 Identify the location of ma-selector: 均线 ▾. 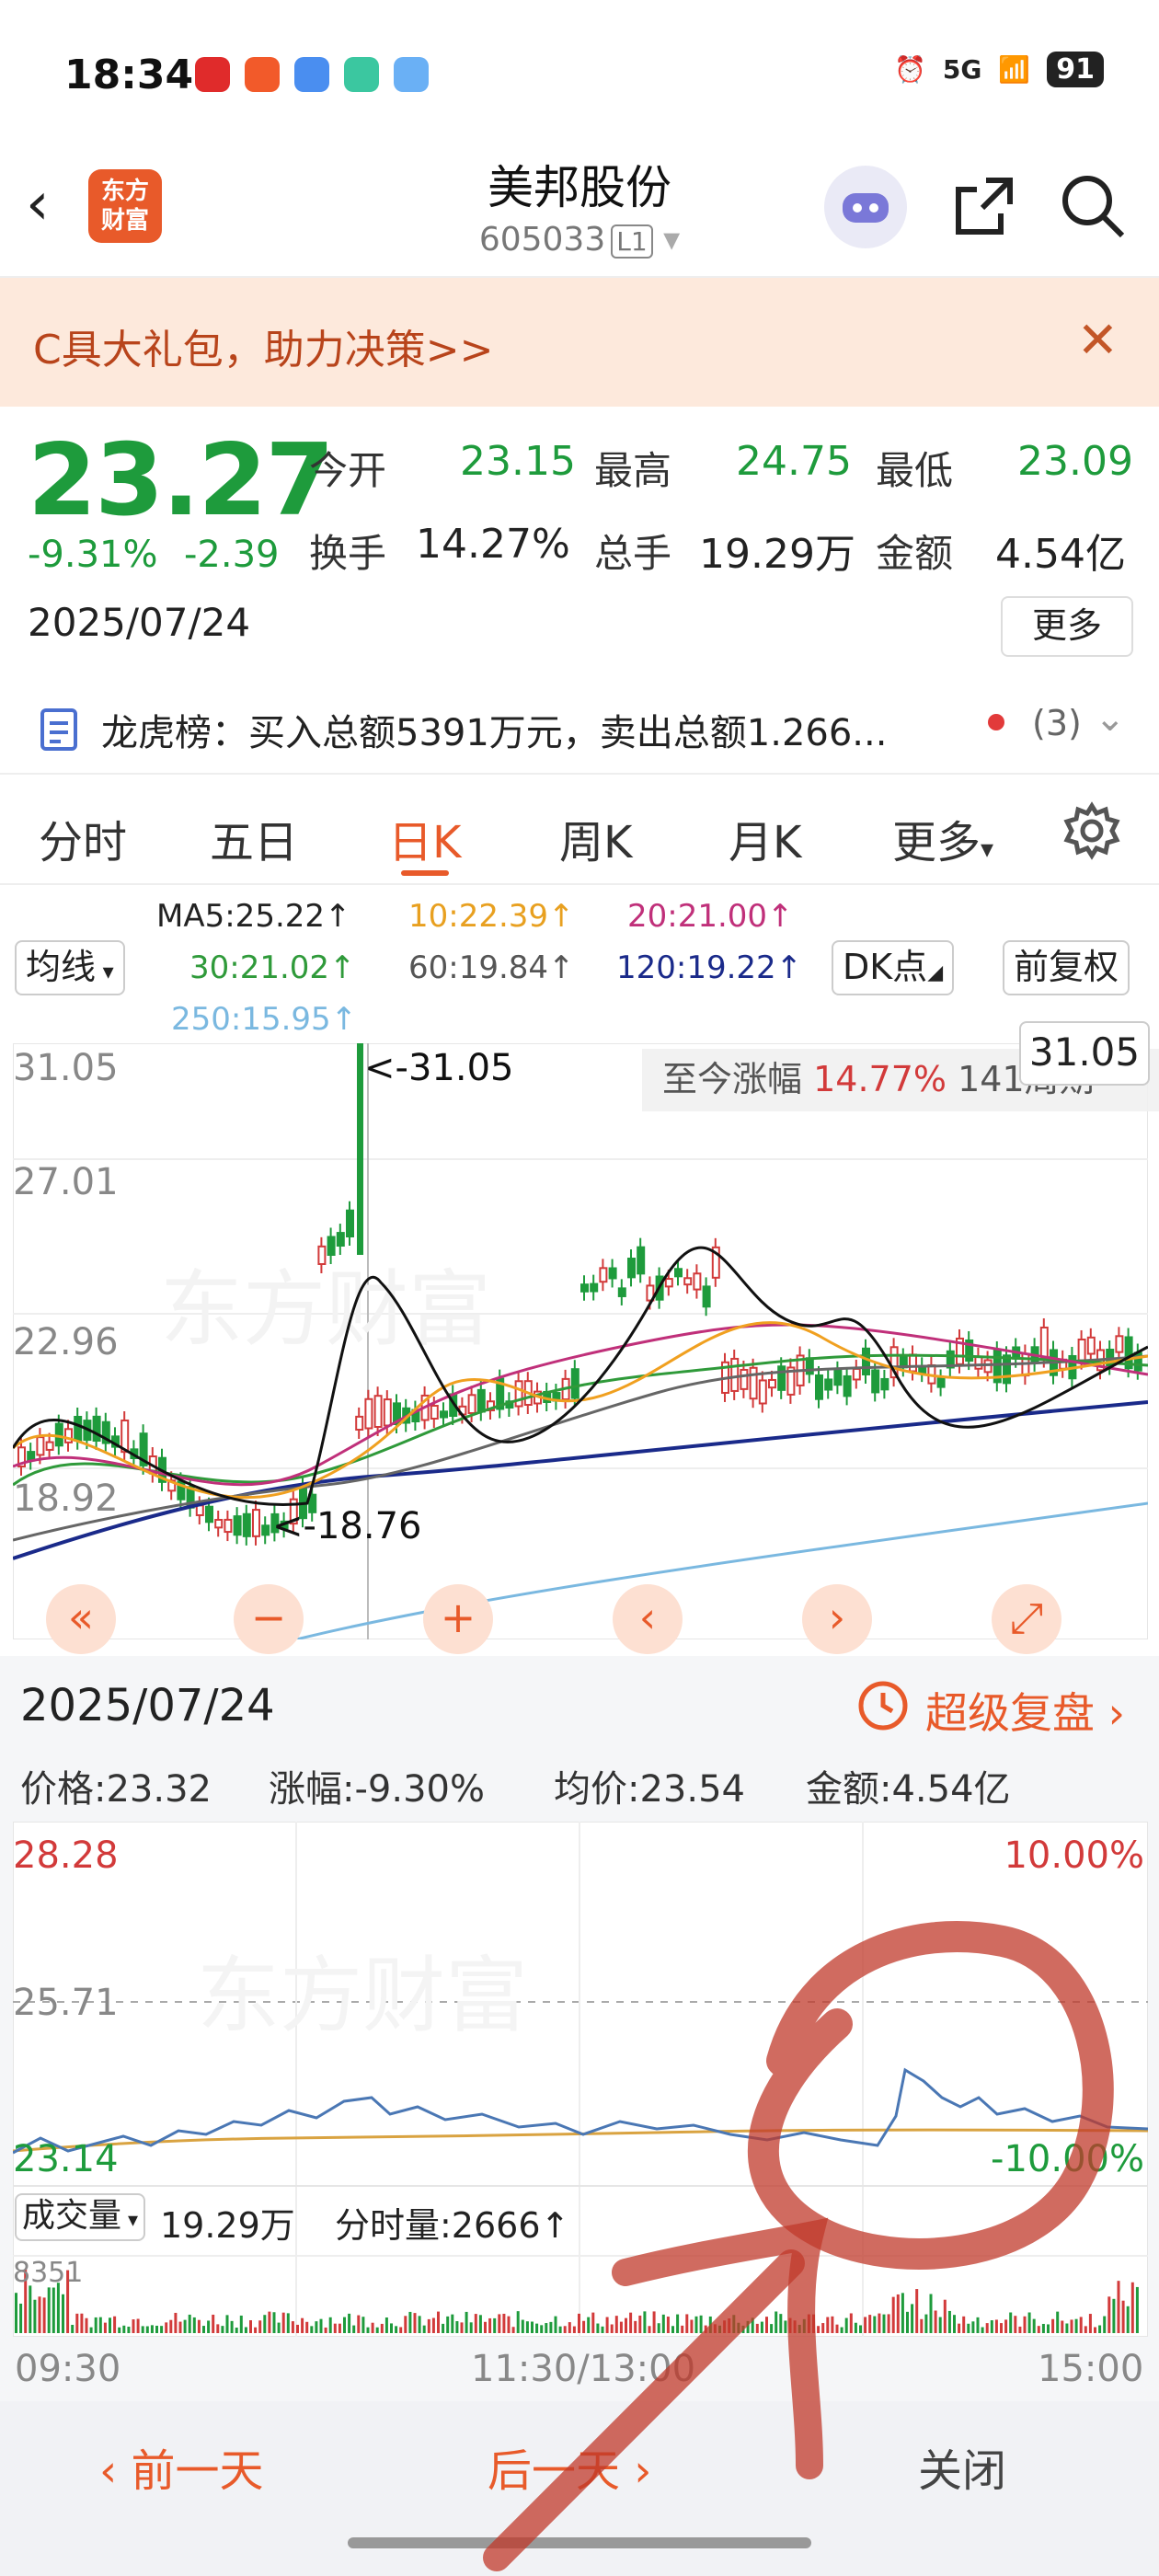
(70, 968).